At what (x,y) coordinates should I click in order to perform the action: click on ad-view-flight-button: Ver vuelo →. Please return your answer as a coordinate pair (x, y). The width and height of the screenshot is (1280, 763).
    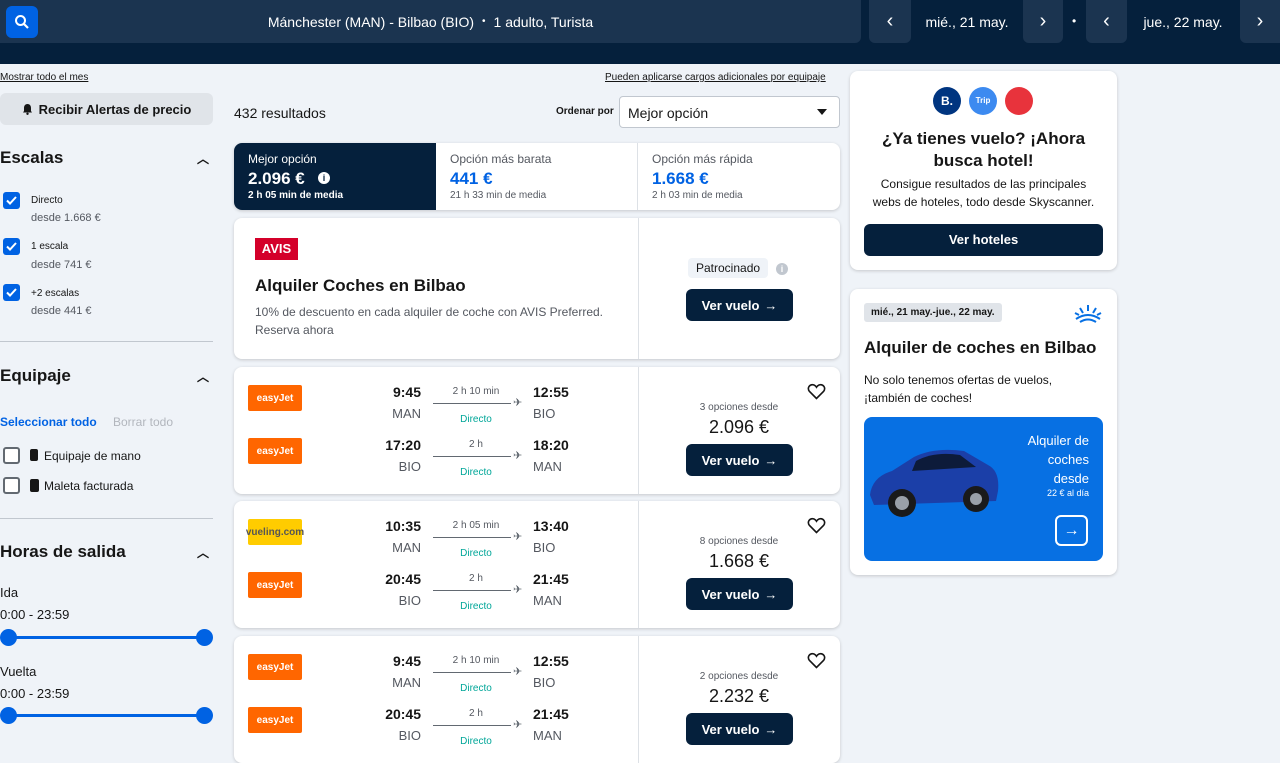
    Looking at the image, I should click on (739, 305).